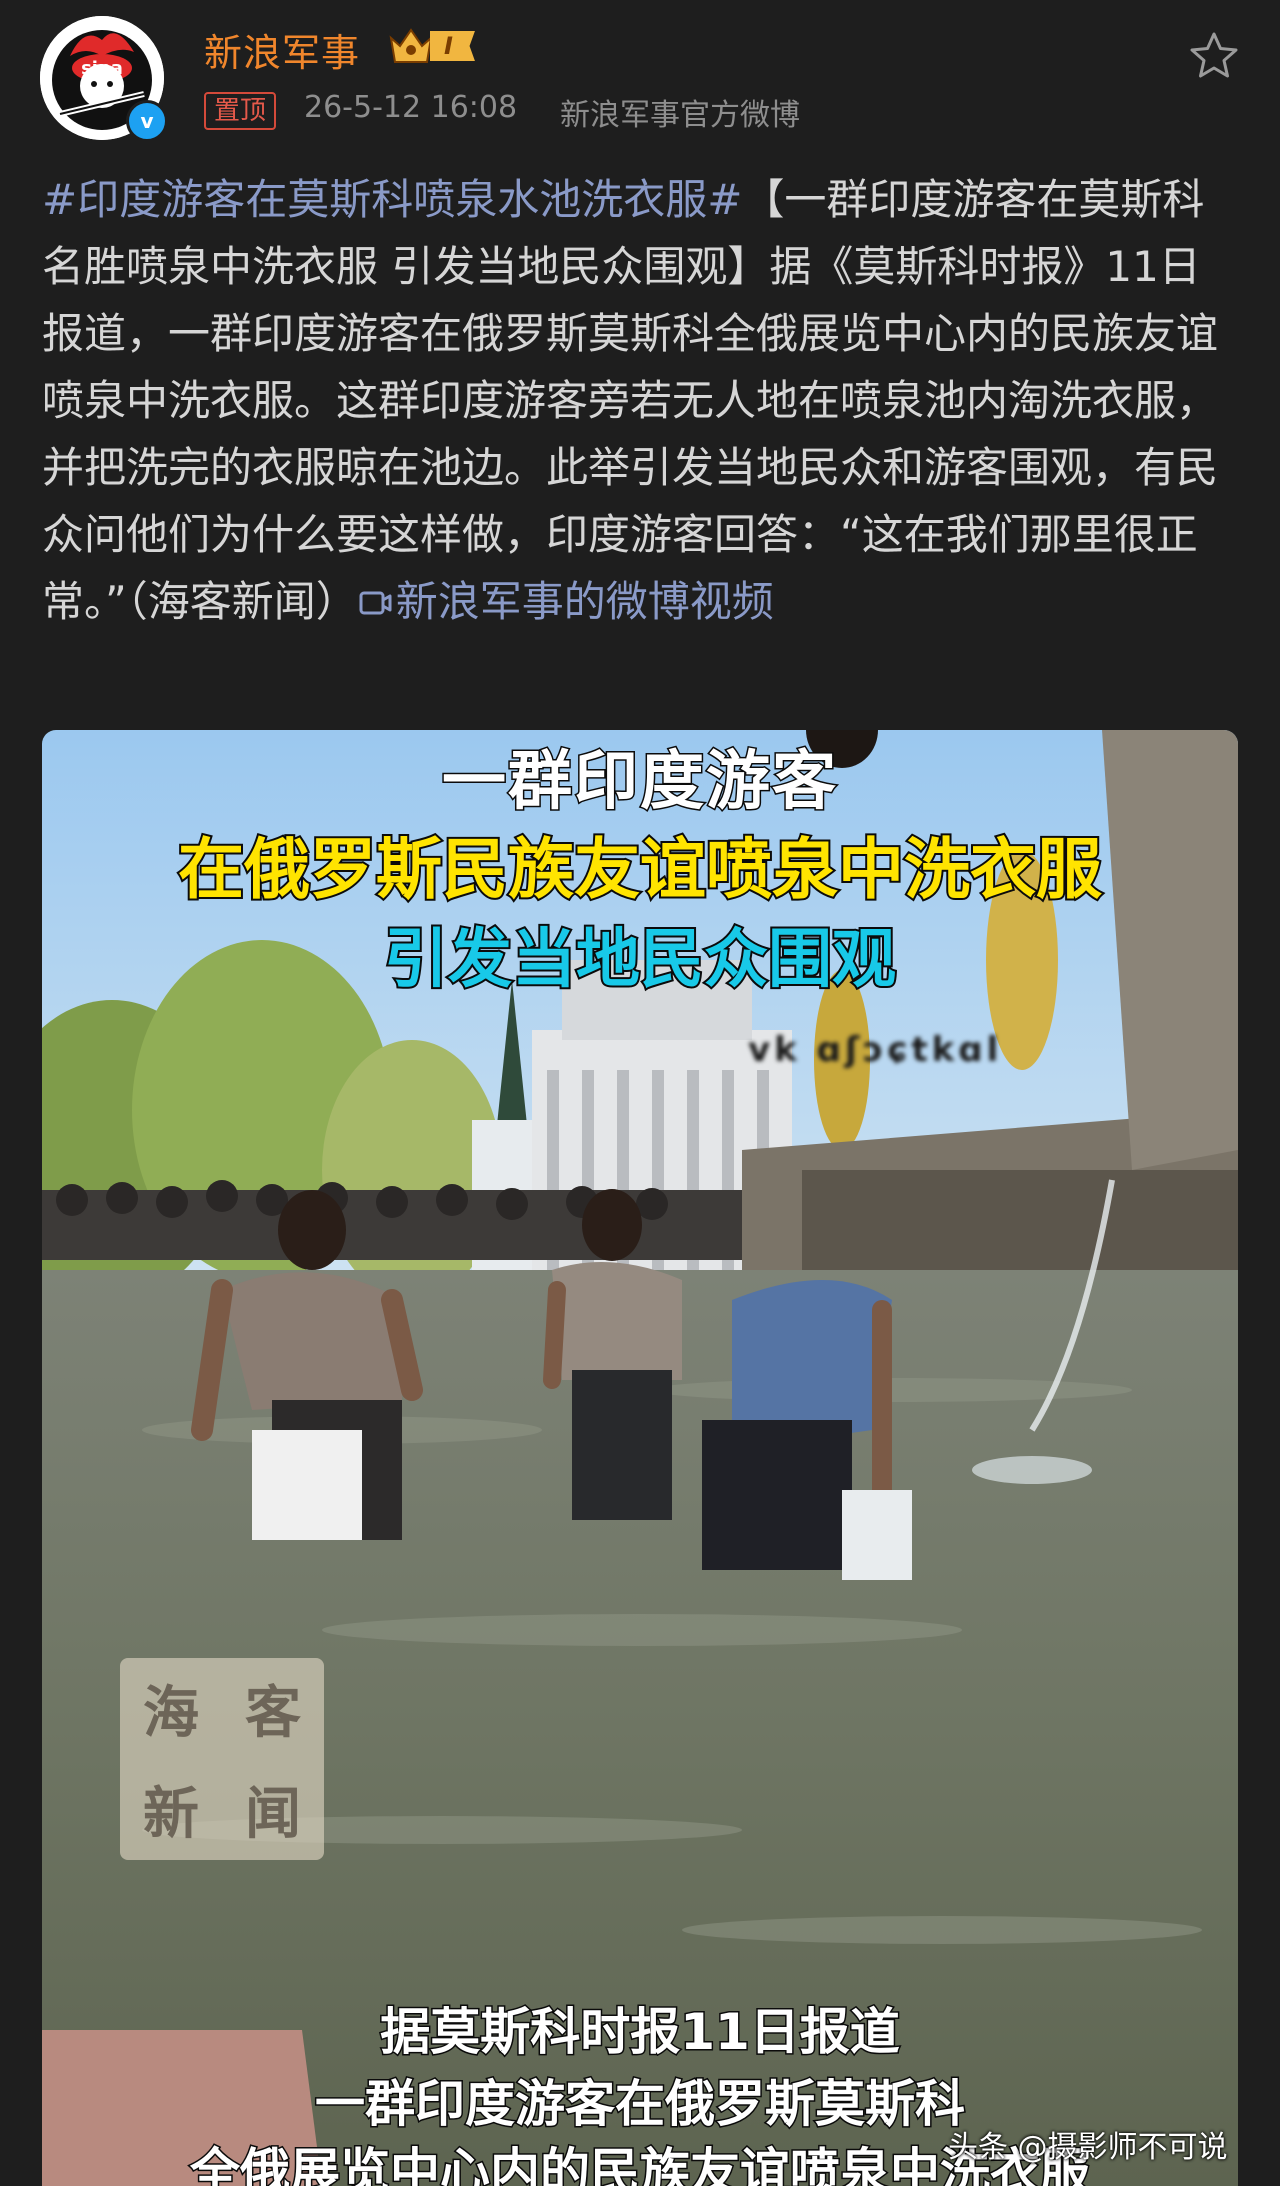 This screenshot has height=2186, width=1280. Describe the element at coordinates (102, 68) in the screenshot. I see `svg-text: sina` at that location.